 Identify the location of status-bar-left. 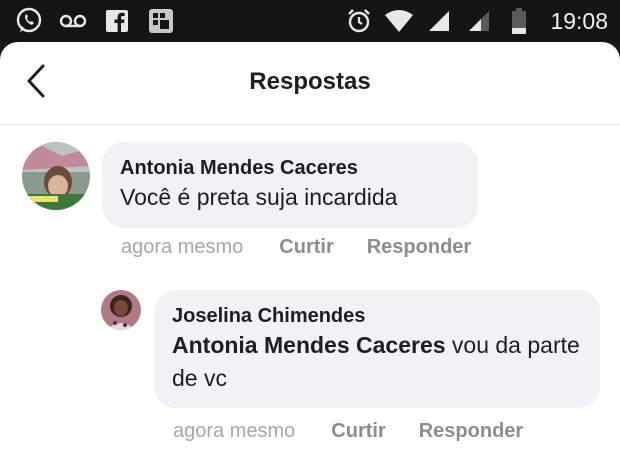
(95, 21).